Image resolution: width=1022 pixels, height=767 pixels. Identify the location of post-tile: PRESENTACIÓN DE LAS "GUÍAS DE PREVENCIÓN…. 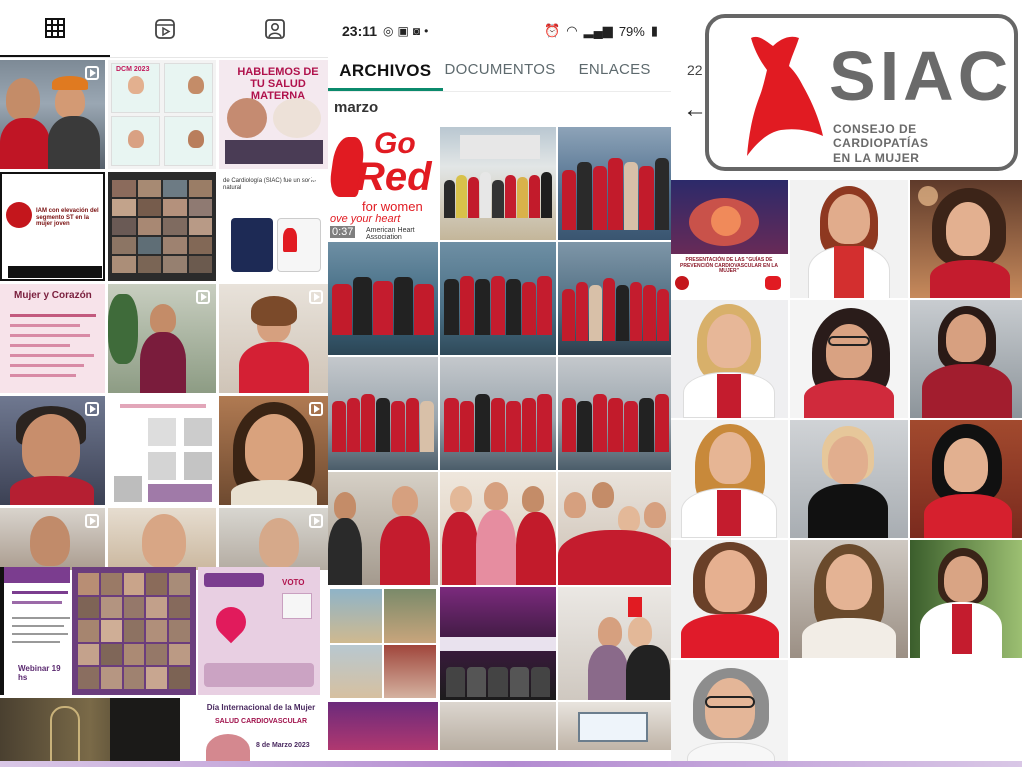
(729, 239).